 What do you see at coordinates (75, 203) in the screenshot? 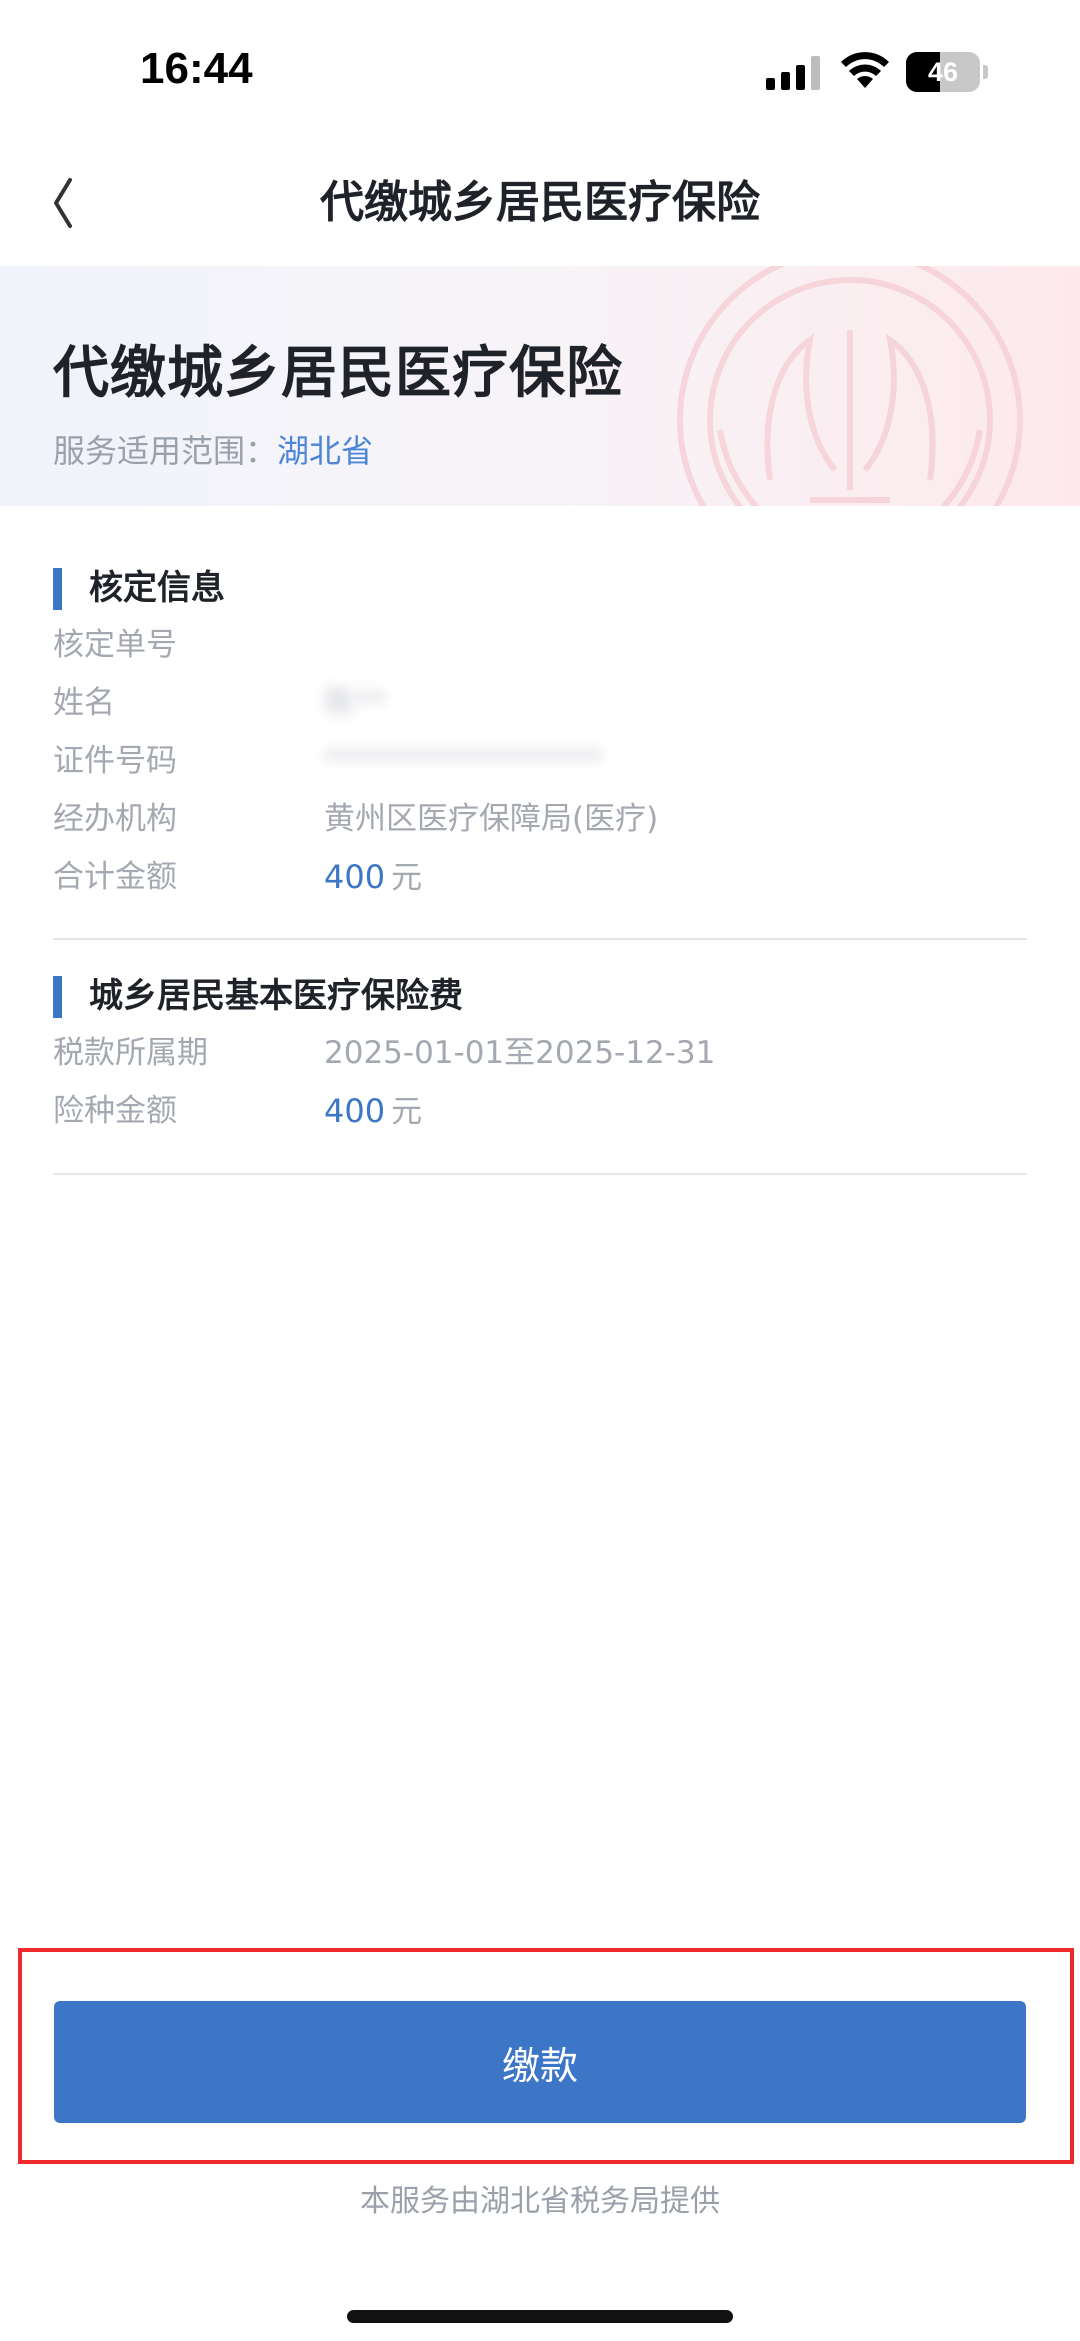
I see `back-button` at bounding box center [75, 203].